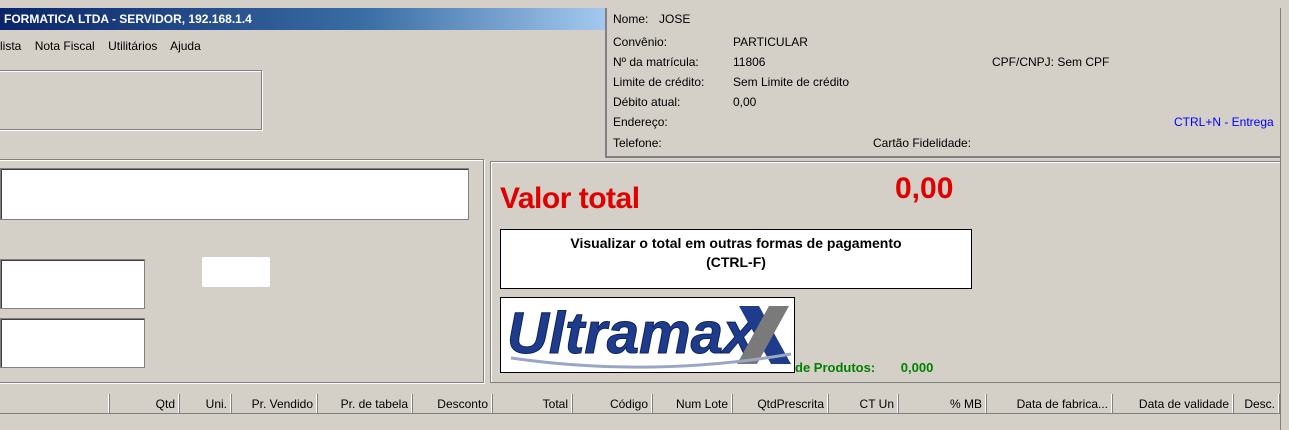 This screenshot has width=1289, height=430. Describe the element at coordinates (275, 404) in the screenshot. I see `column-header-pr-vendido: Pr. Vendido` at that location.